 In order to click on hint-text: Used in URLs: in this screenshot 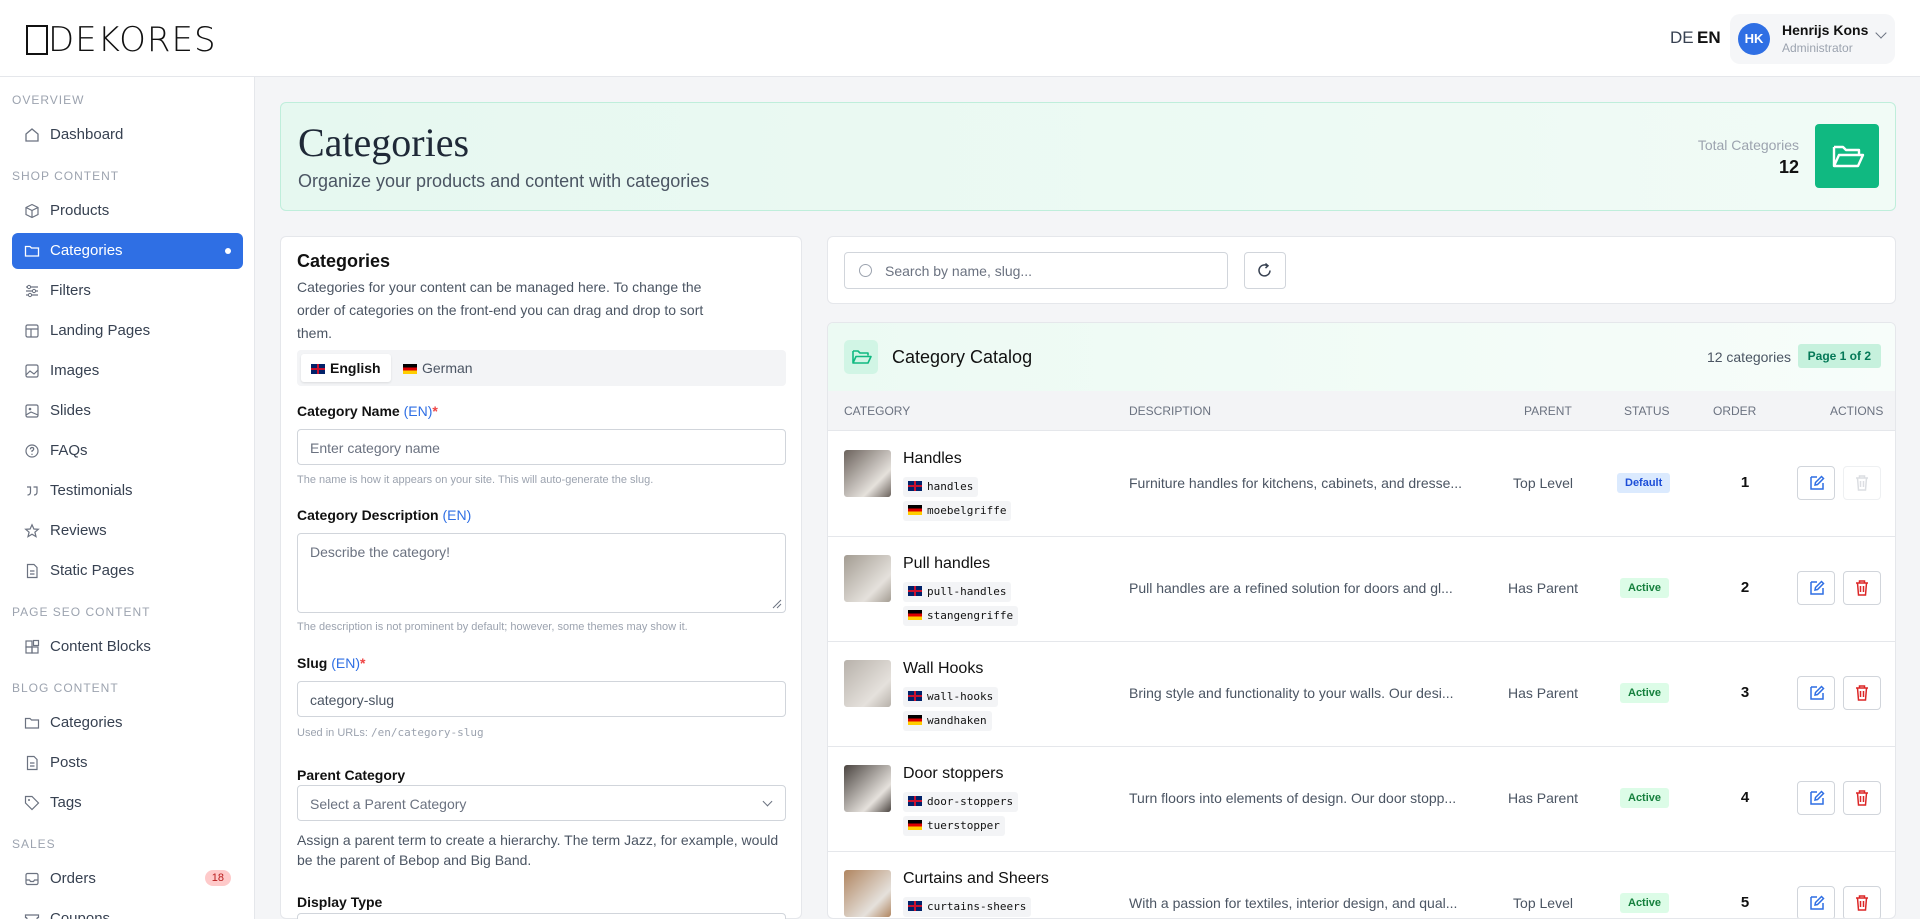, I will do `click(332, 733)`.